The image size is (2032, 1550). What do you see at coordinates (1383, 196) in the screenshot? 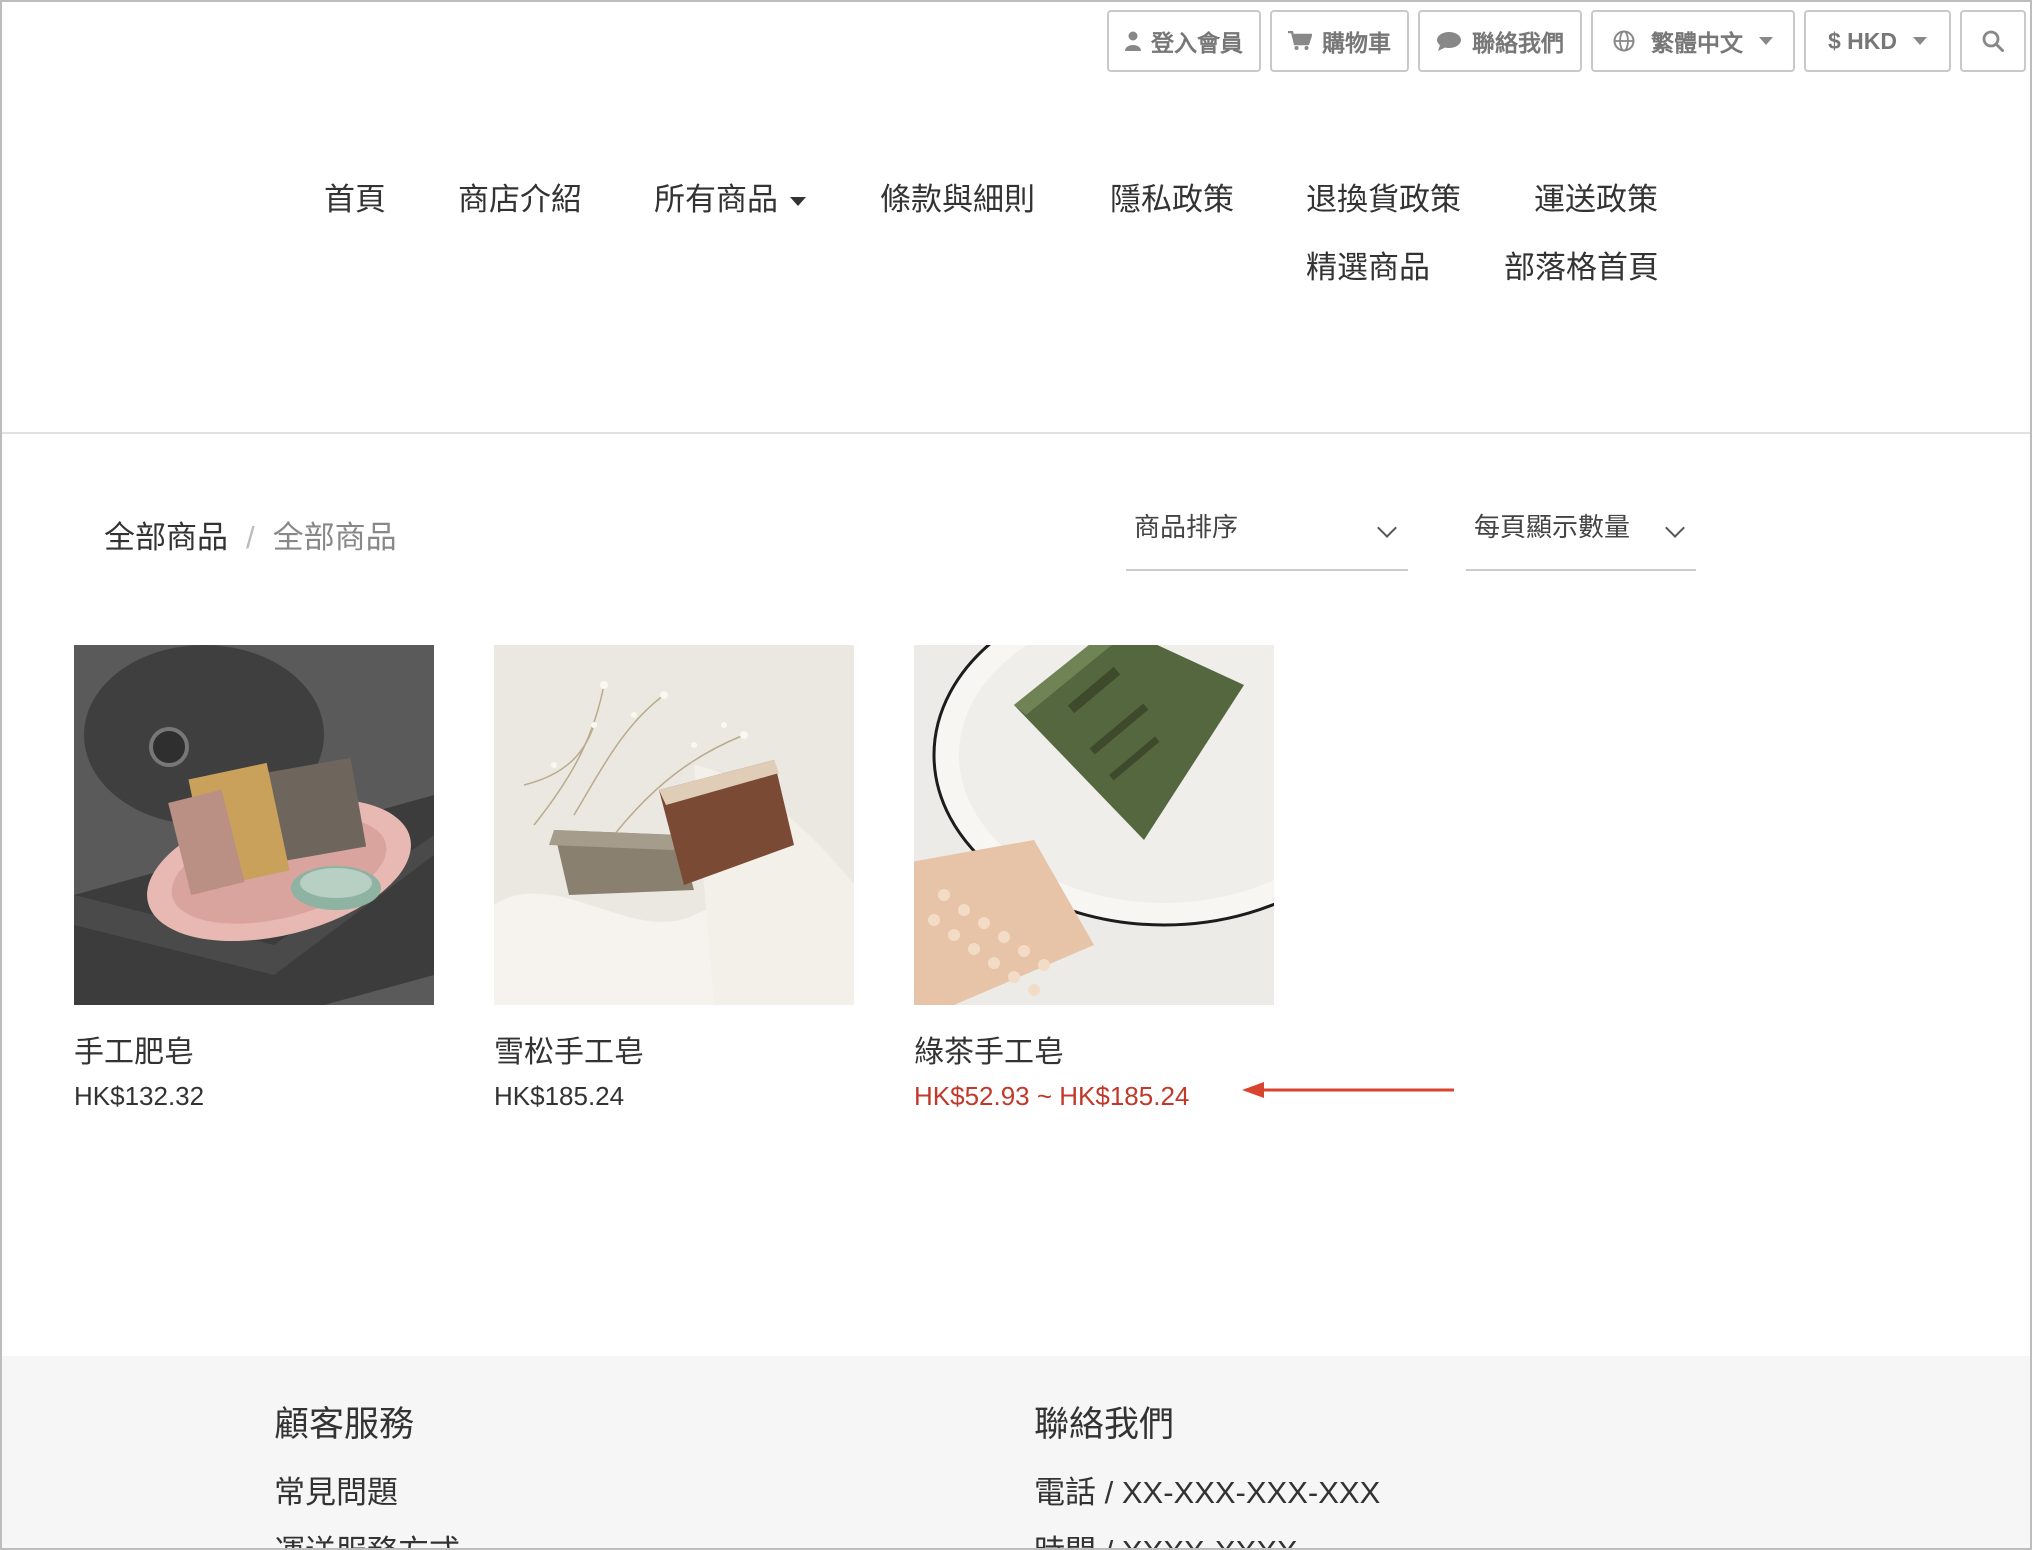
I see `nav-returns: 退換貨政策` at bounding box center [1383, 196].